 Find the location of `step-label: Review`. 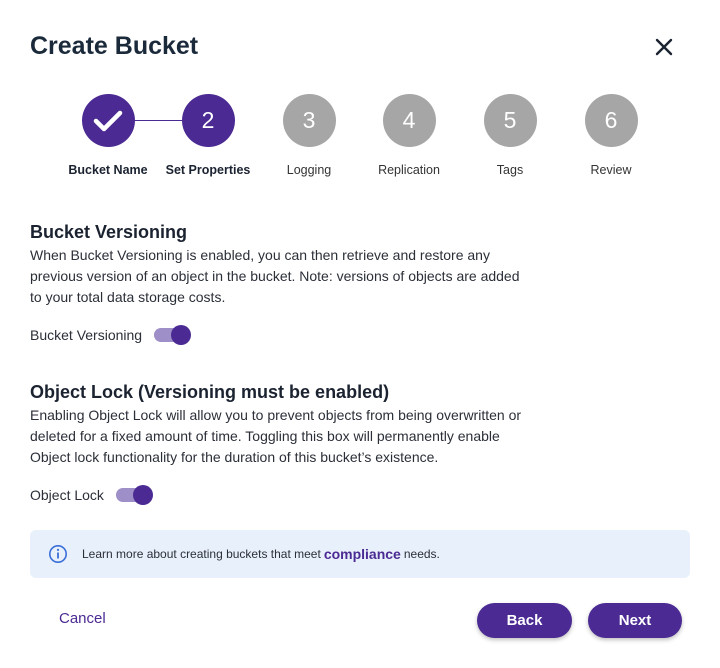

step-label: Review is located at coordinates (611, 170).